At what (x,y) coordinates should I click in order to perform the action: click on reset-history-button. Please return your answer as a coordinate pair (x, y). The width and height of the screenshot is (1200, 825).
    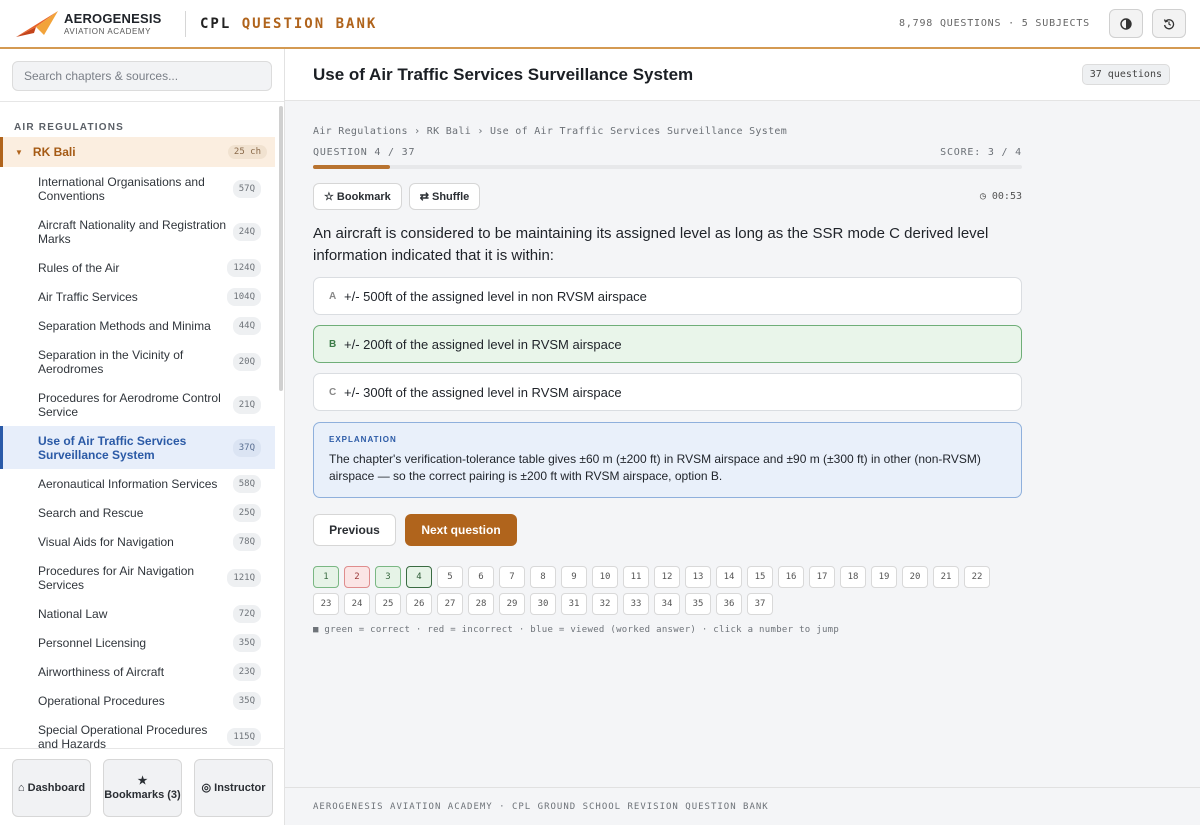
    Looking at the image, I should click on (1169, 23).